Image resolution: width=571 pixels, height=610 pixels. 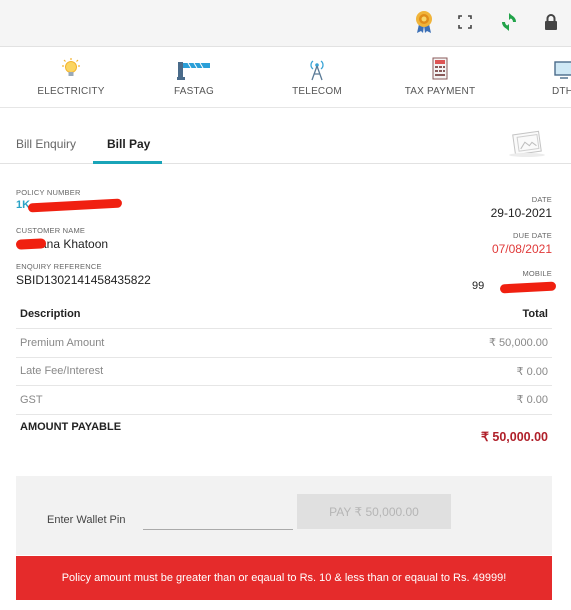 I want to click on tv-icon, so click(x=545, y=69).